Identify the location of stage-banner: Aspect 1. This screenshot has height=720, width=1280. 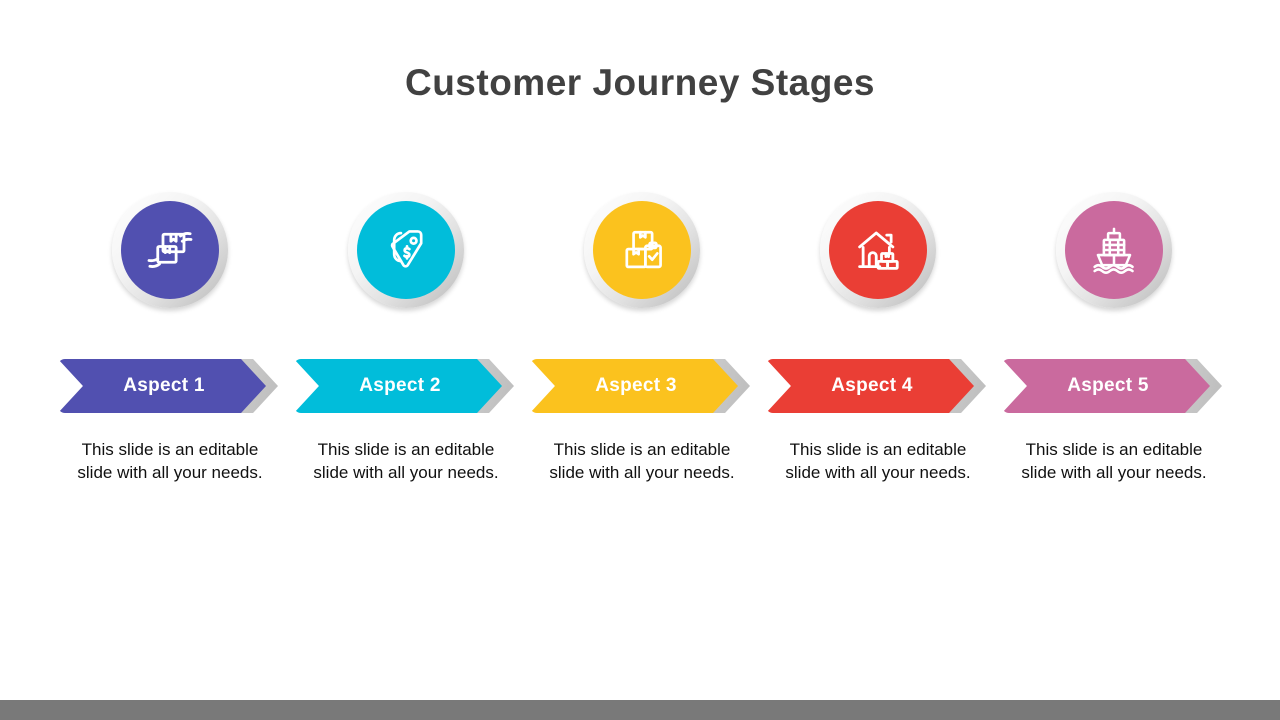
(170, 388).